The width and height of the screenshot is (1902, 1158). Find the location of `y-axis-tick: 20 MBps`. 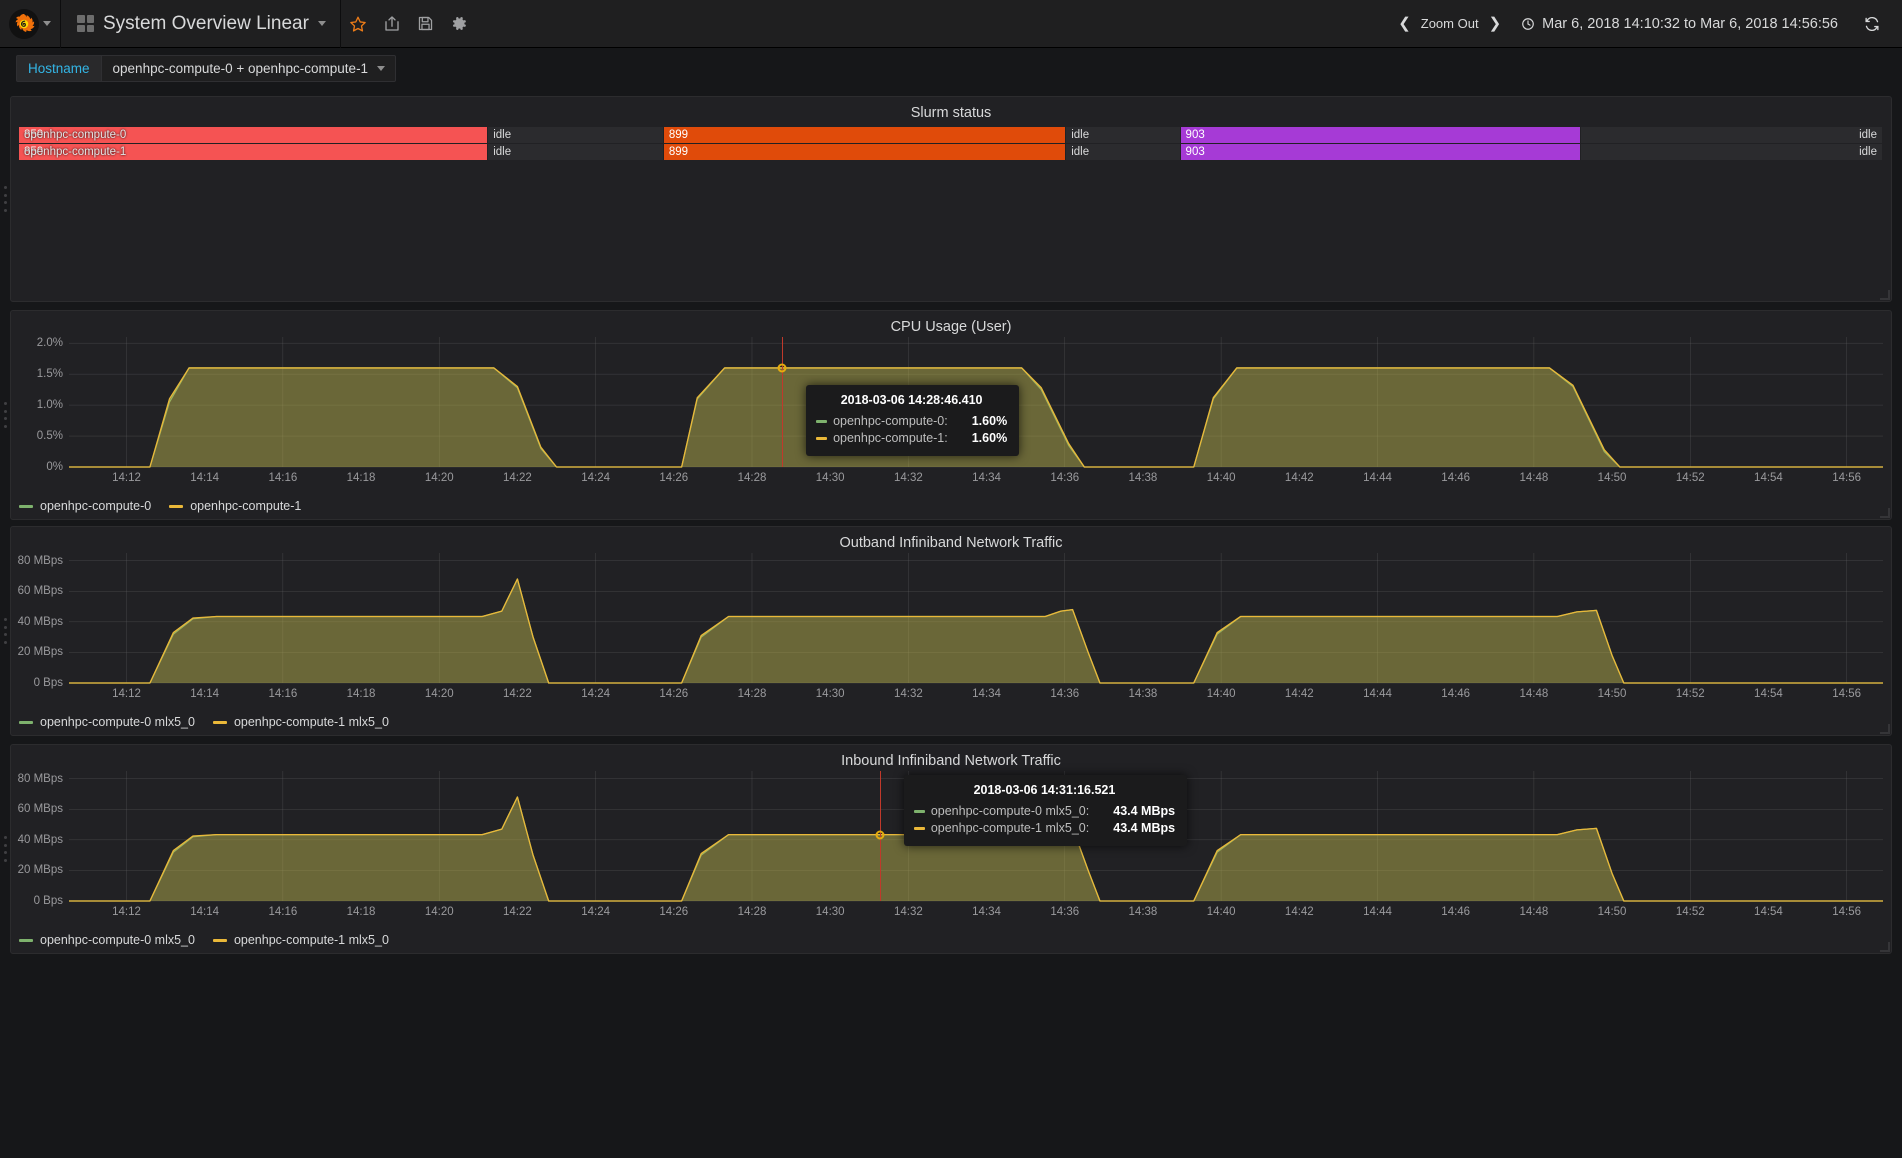

y-axis-tick: 20 MBps is located at coordinates (40, 870).